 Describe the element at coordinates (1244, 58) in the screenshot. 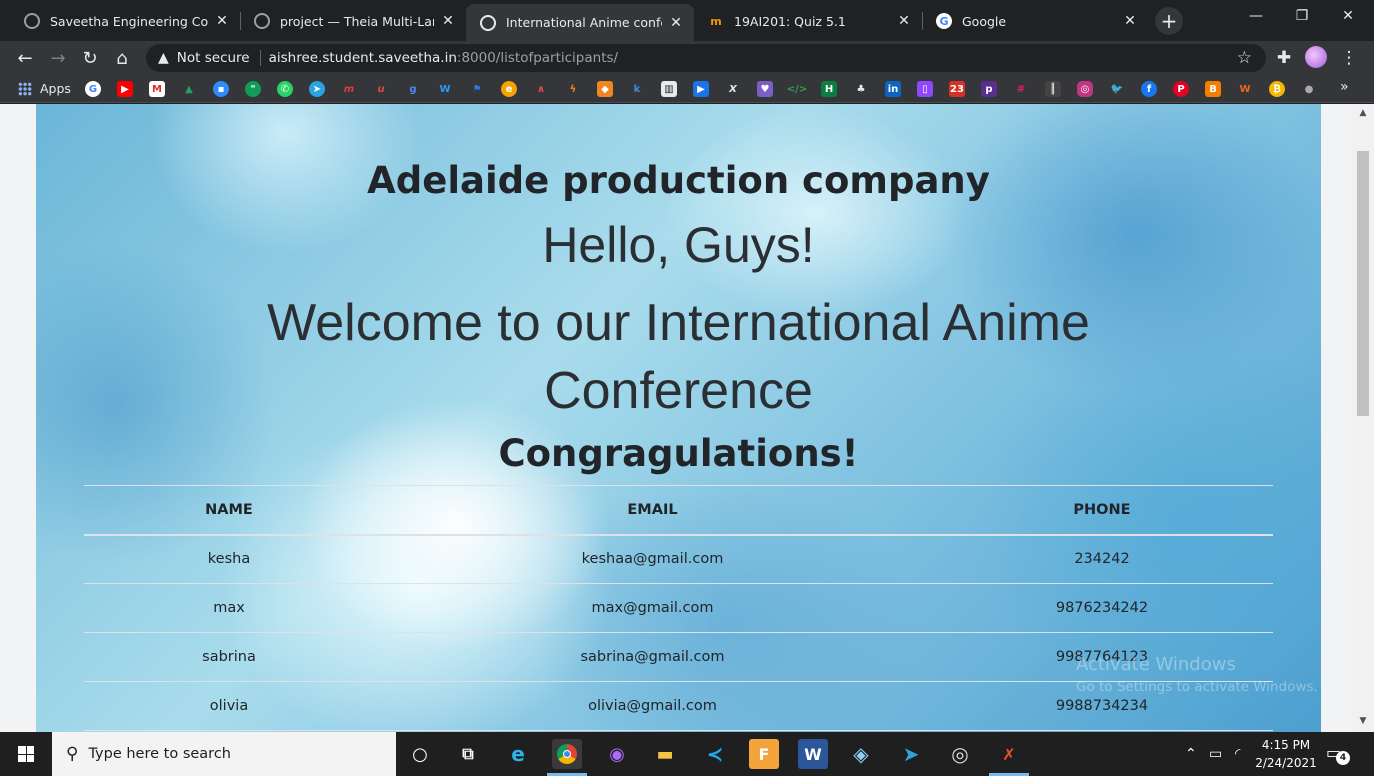

I see `bookmark-star-icon: ☆` at that location.